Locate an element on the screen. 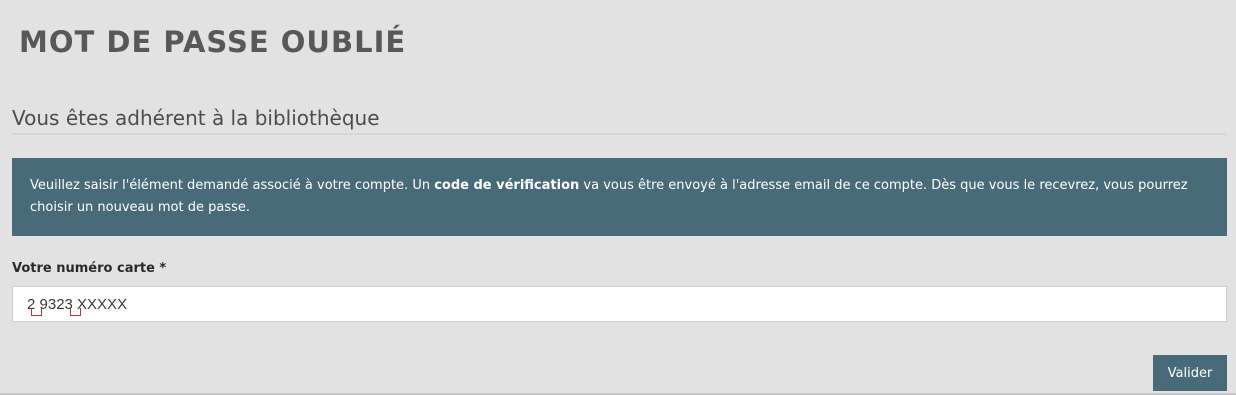  section-title: Vous êtes adhérent à la bibliothèque is located at coordinates (196, 118).